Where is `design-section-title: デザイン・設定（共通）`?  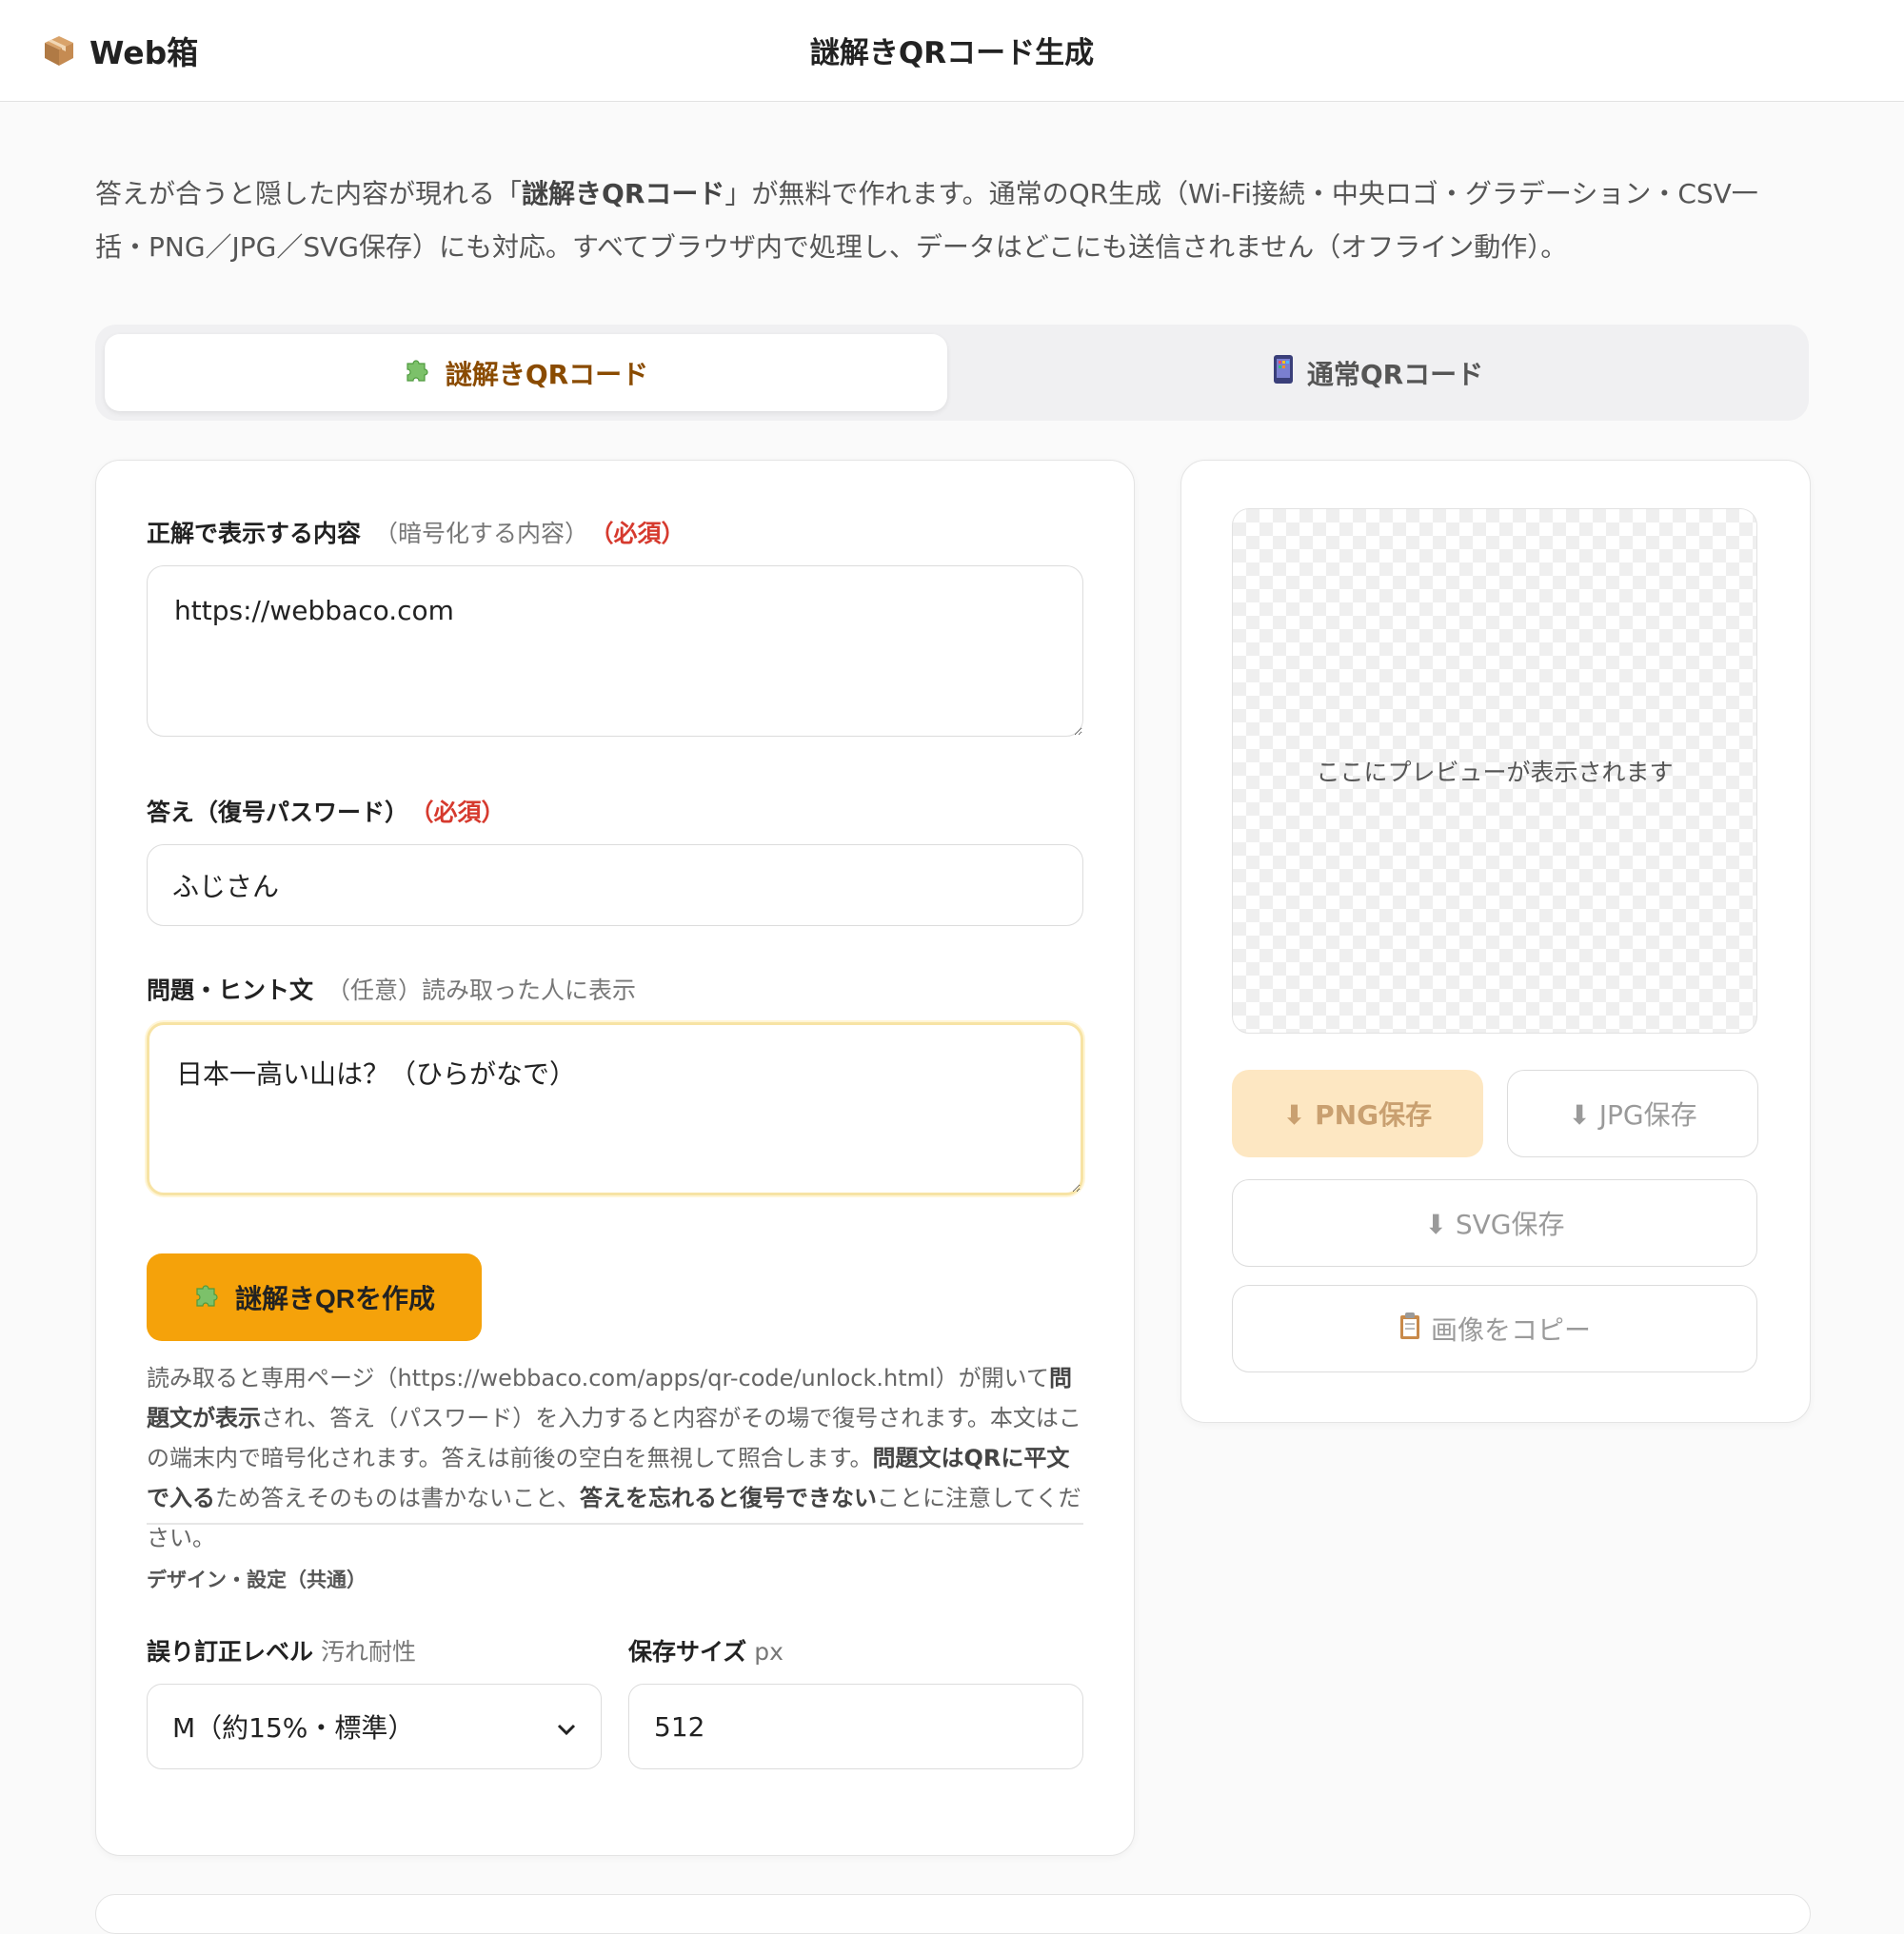 design-section-title: デザイン・設定（共通） is located at coordinates (257, 1580).